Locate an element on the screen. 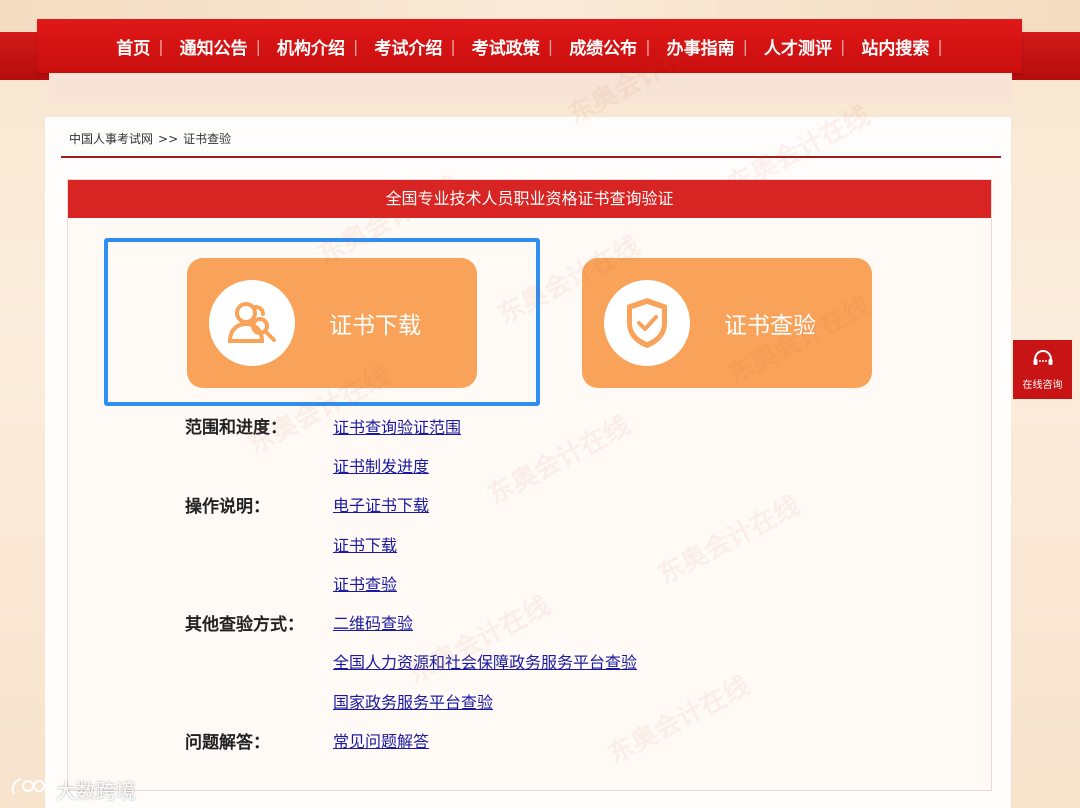 This screenshot has height=808, width=1080. nav-item-about: 机构介绍 | is located at coordinates (317, 46).